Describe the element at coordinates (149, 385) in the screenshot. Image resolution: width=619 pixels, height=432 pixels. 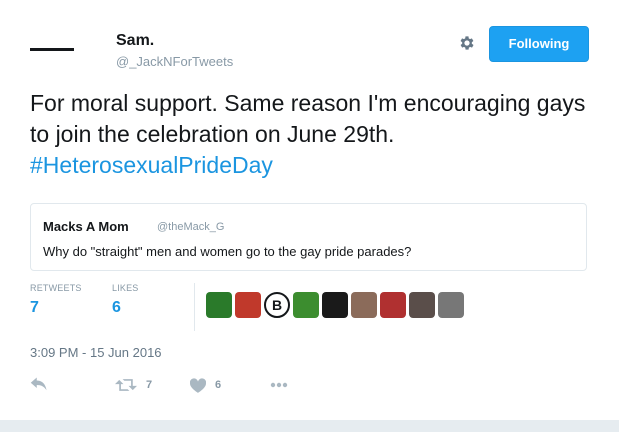
I see `retweet-count: 7` at that location.